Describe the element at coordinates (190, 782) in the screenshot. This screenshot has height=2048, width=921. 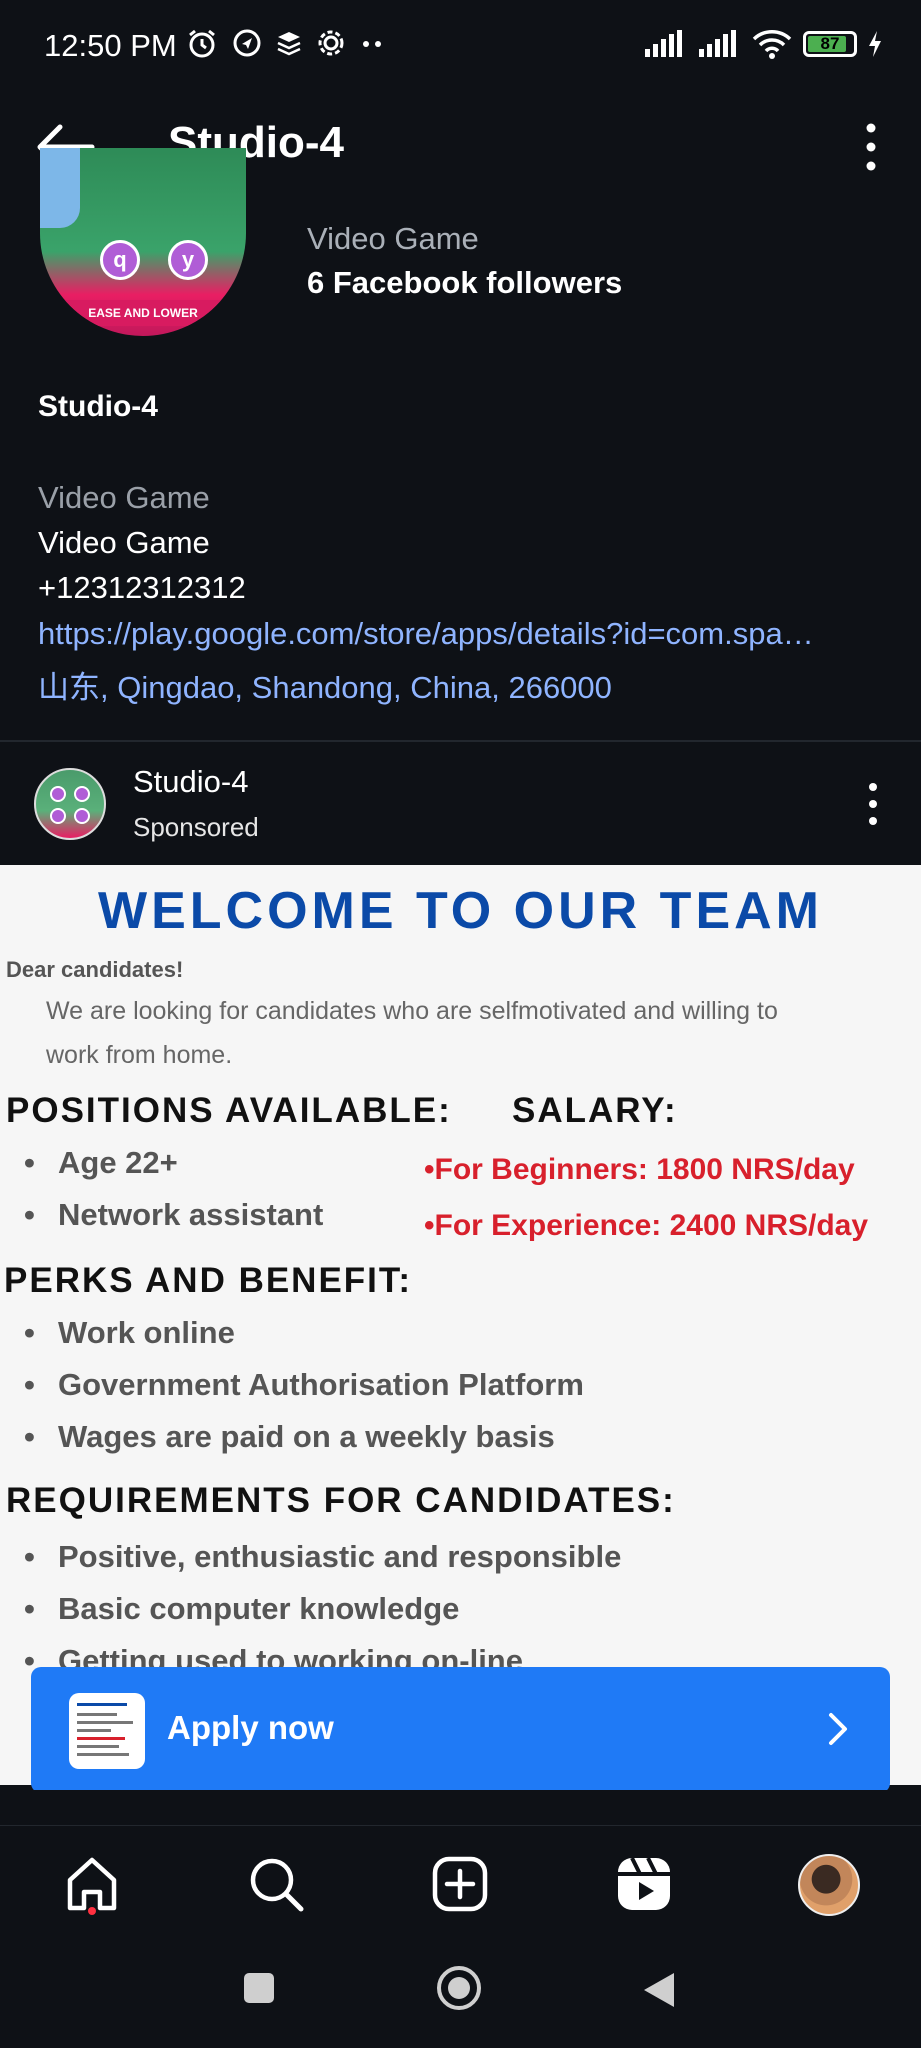
I see `post-author: Studio-4` at that location.